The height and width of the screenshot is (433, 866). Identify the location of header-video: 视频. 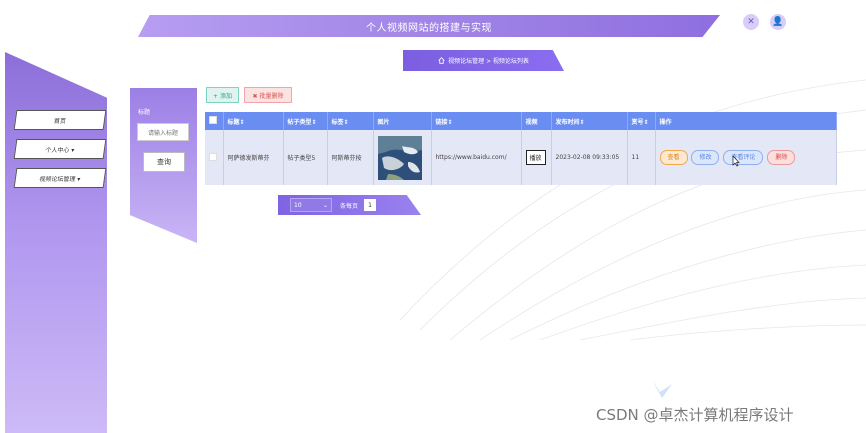
(536, 121).